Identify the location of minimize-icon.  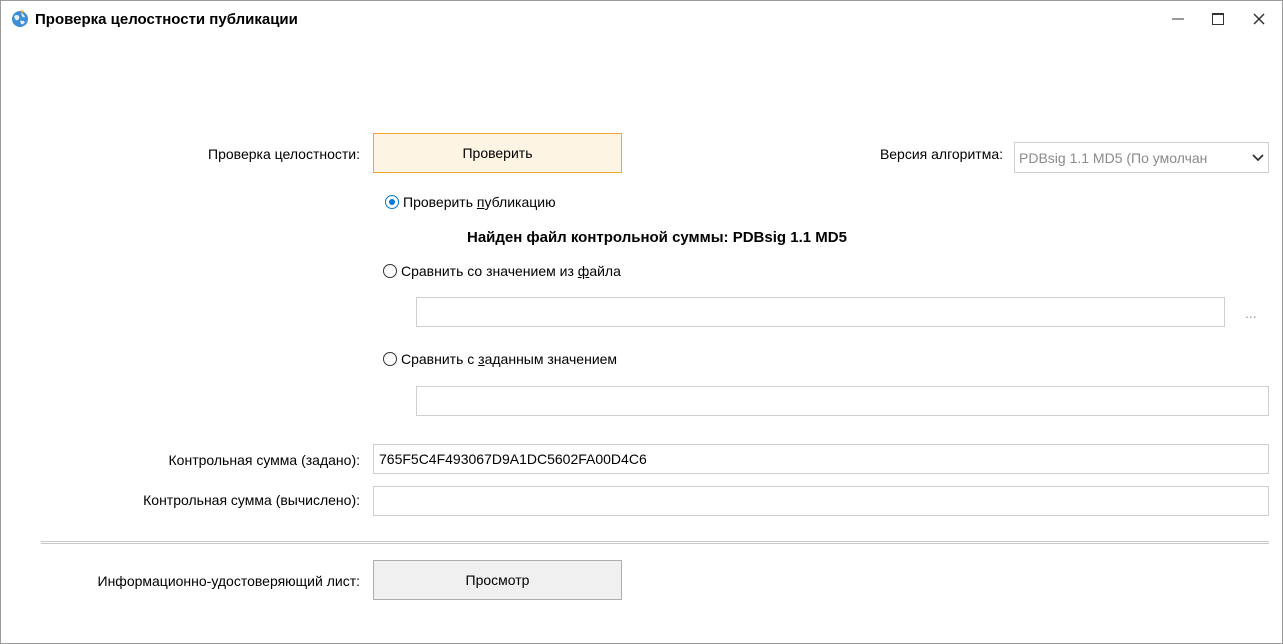
(1178, 19).